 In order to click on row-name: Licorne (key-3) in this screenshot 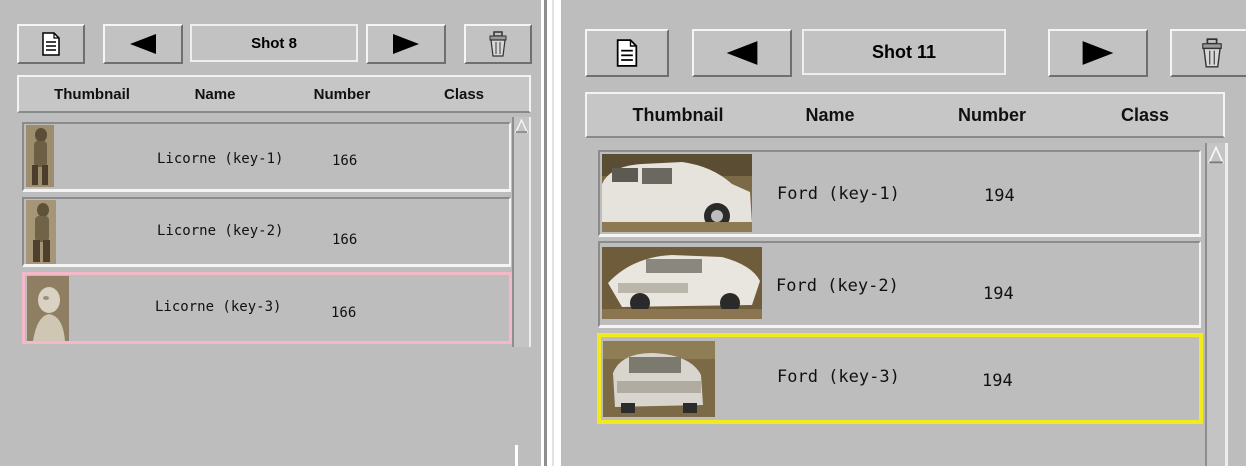, I will do `click(218, 307)`.